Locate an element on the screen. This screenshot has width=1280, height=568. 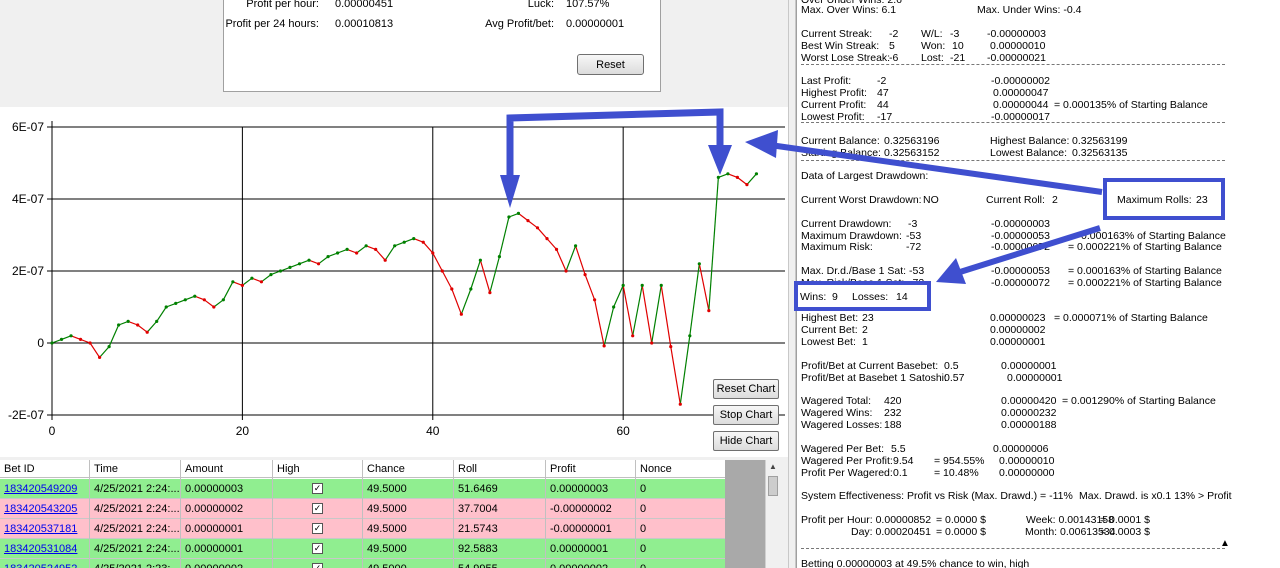
stat-l31a: Profit Per Wagered: is located at coordinates (847, 473).